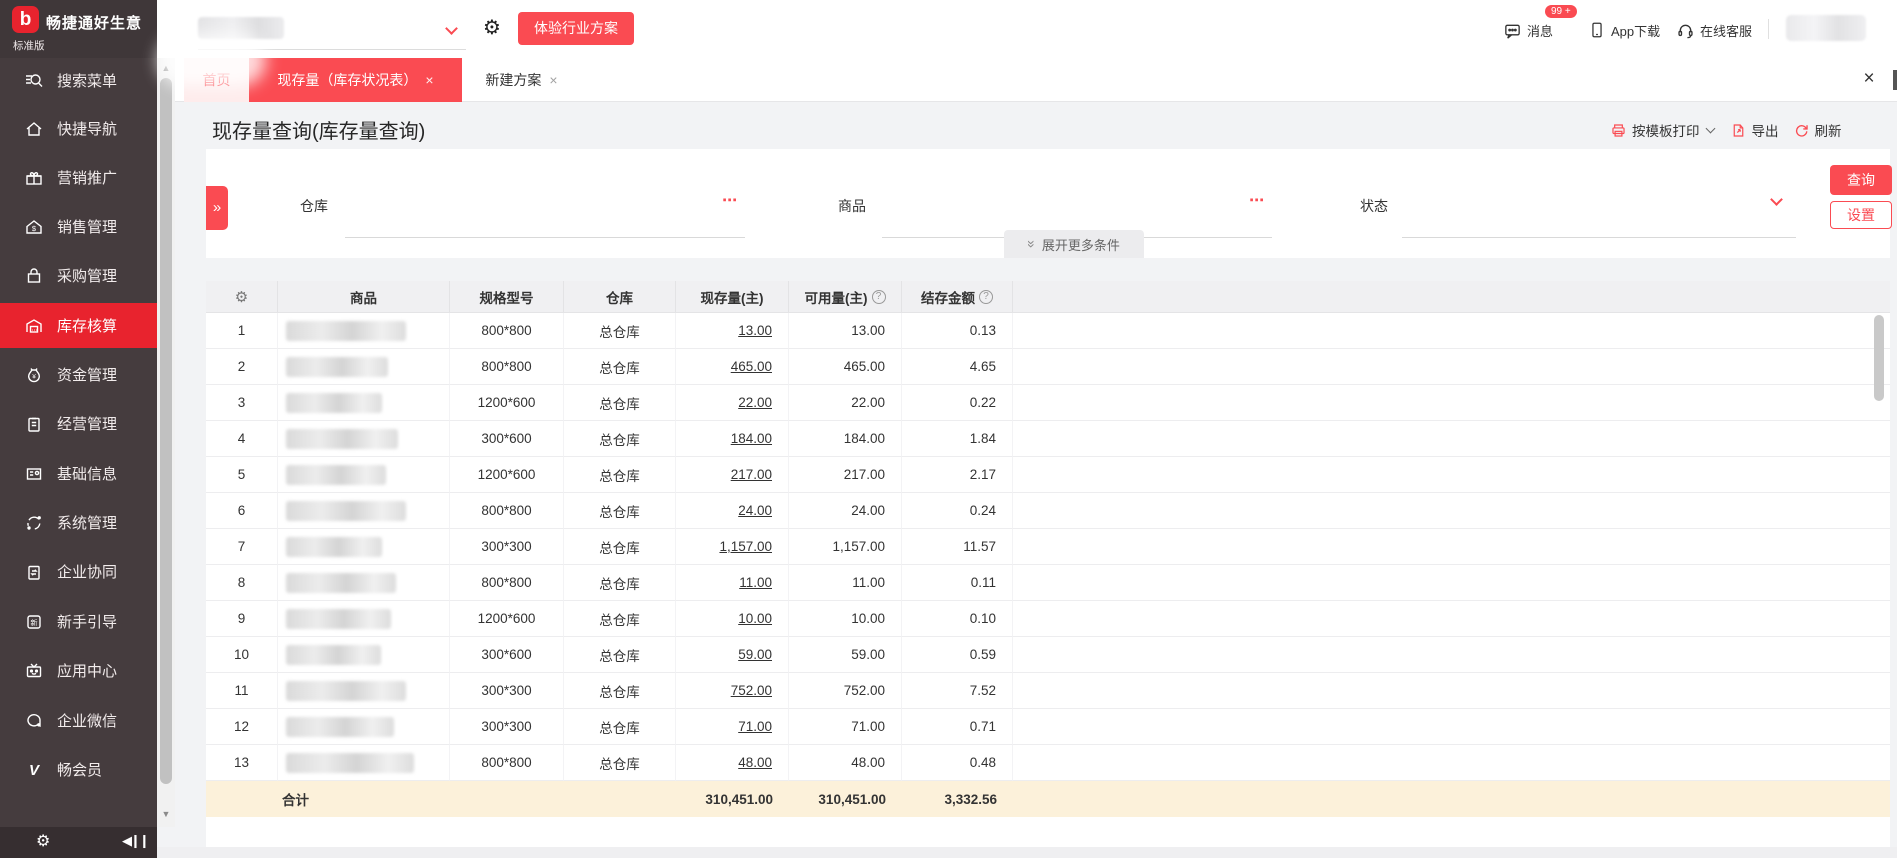 This screenshot has width=1897, height=858. Describe the element at coordinates (1048, 619) in the screenshot. I see `table-row: 9 1200*600 总仓库 10.00 10.00 0.10` at that location.